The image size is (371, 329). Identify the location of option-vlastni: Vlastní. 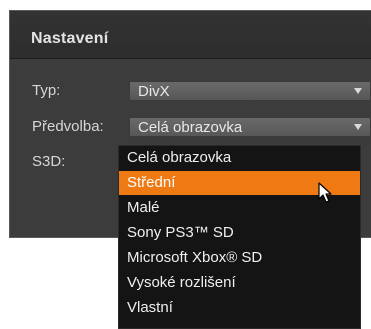
(239, 308).